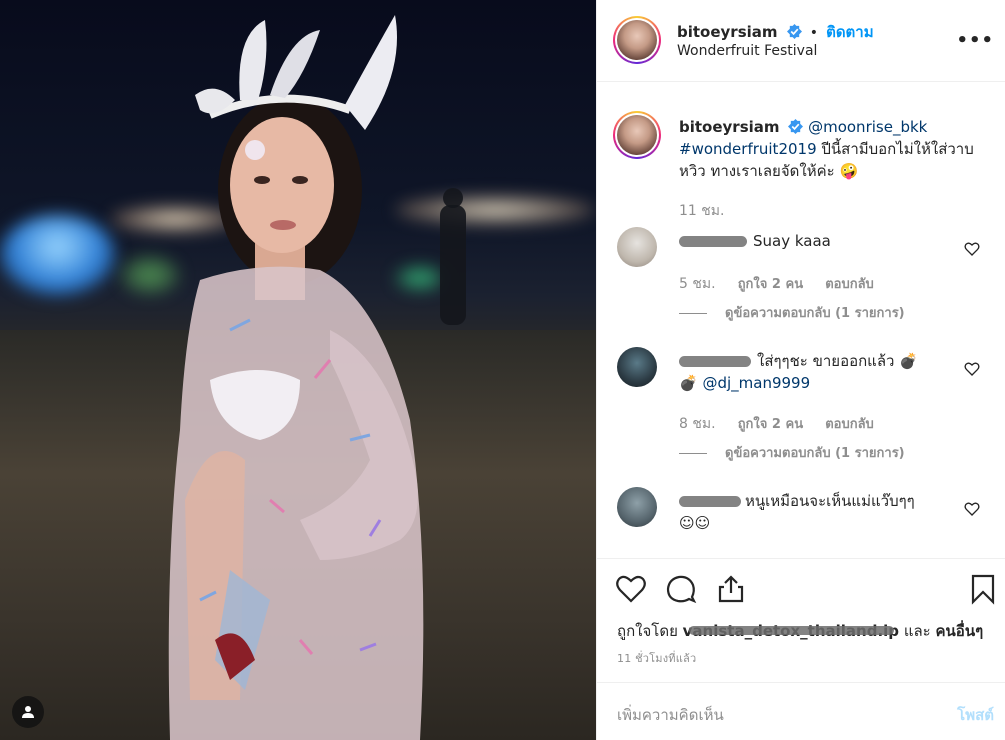 The height and width of the screenshot is (740, 1005). Describe the element at coordinates (701, 211) in the screenshot. I see `caption-time: 11 ชม.` at that location.